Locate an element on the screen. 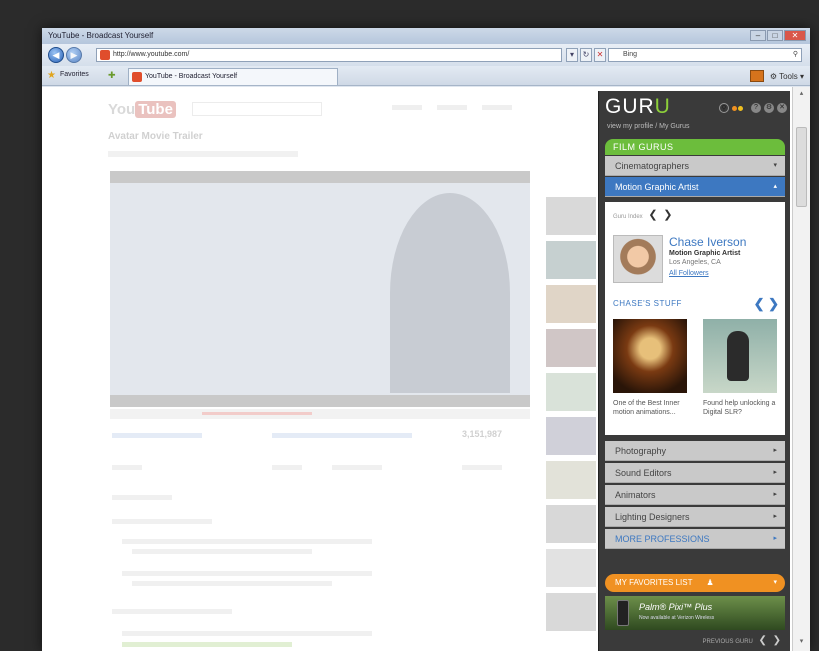  stuff-heading: CHASE'S STUFF is located at coordinates (647, 303).